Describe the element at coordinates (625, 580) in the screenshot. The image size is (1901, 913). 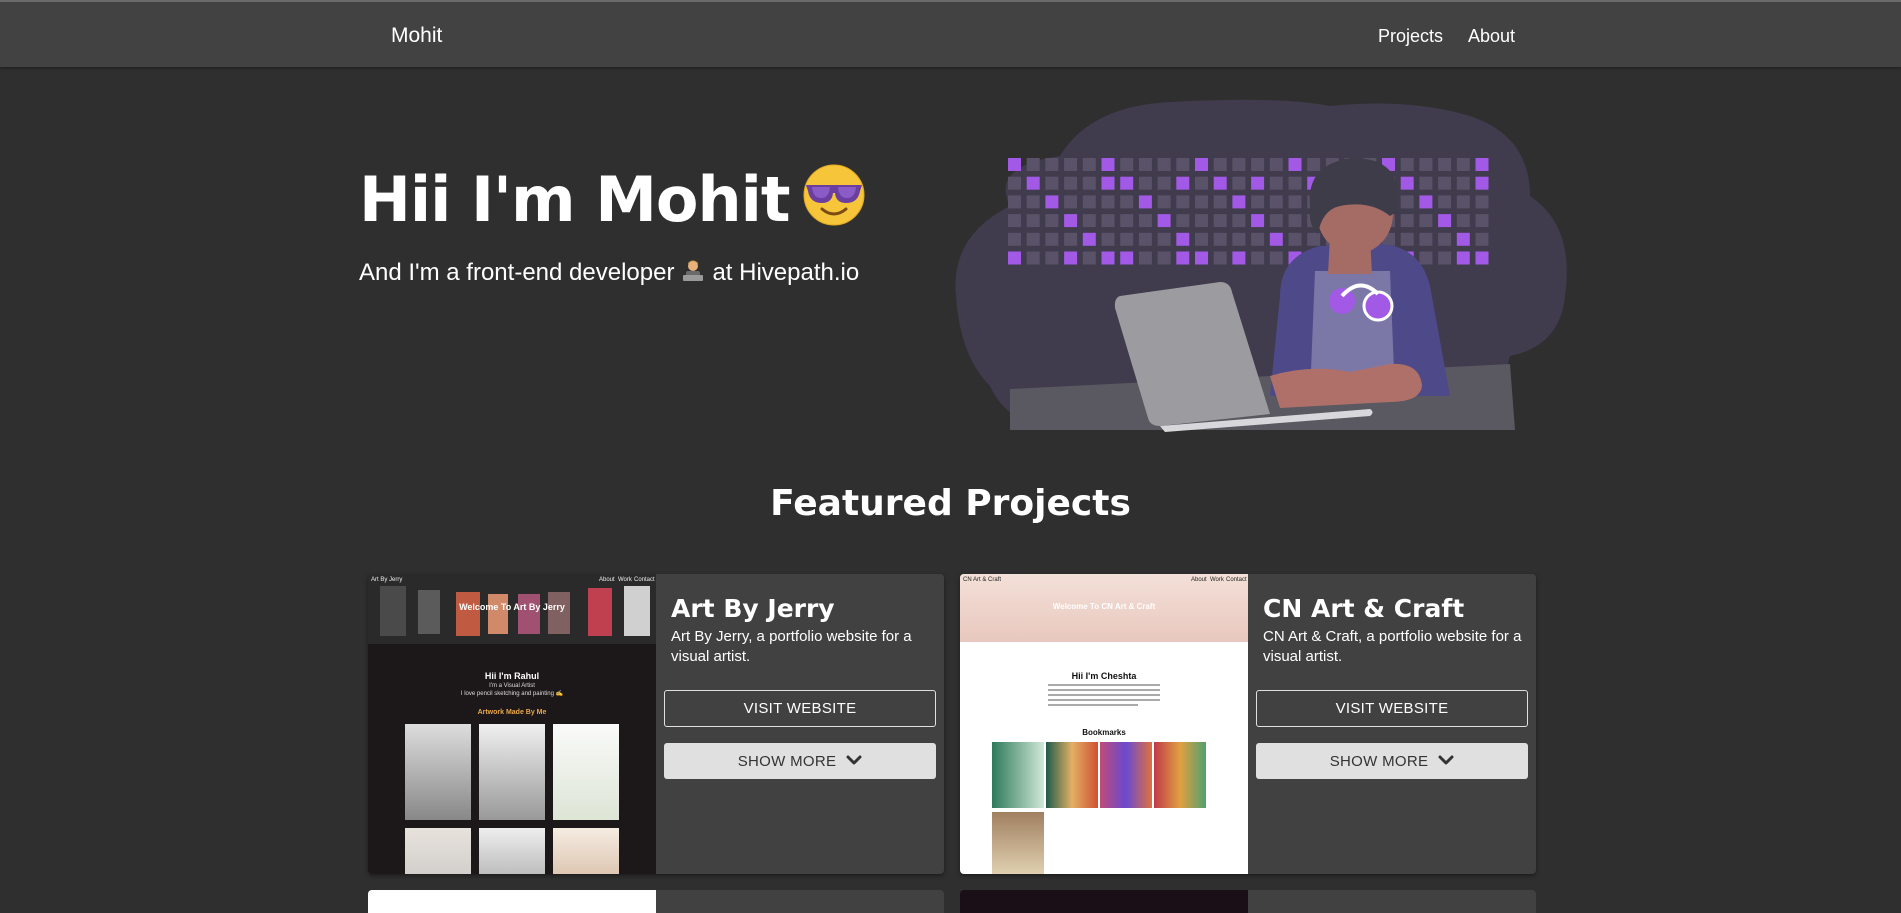
I see `thumbnail-nav-work: Work` at that location.